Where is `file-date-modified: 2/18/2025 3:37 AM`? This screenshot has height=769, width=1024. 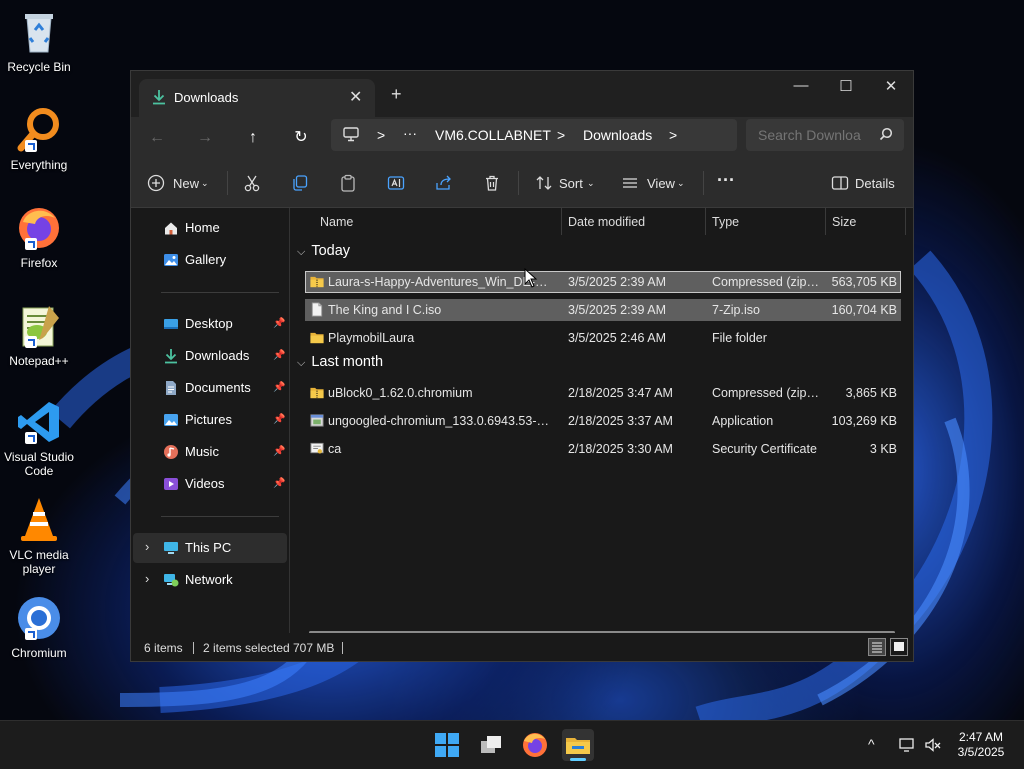
file-date-modified: 2/18/2025 3:37 AM is located at coordinates (620, 421).